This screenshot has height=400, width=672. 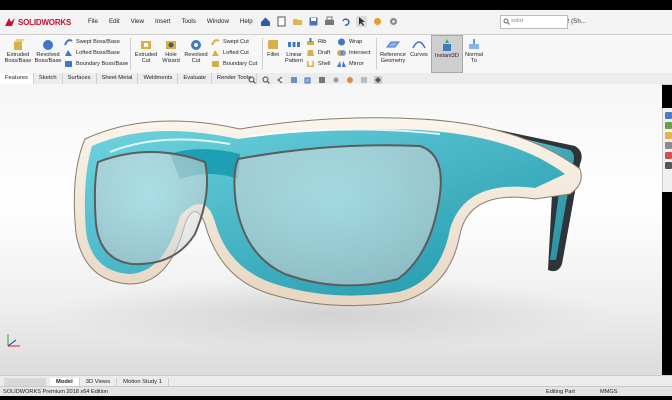 What do you see at coordinates (92, 42) in the screenshot?
I see `swept-boss-button: Swept Boss/Base` at bounding box center [92, 42].